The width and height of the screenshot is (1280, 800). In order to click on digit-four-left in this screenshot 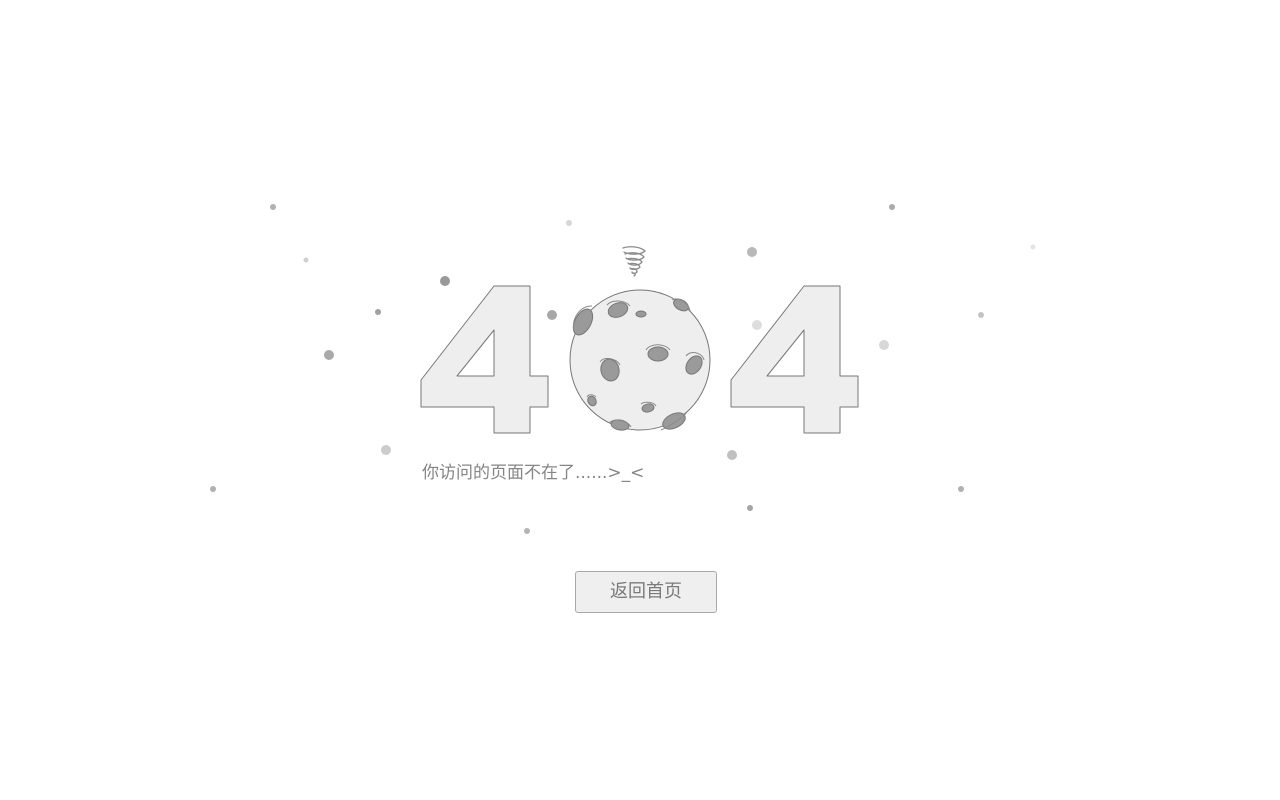, I will do `click(484, 359)`.